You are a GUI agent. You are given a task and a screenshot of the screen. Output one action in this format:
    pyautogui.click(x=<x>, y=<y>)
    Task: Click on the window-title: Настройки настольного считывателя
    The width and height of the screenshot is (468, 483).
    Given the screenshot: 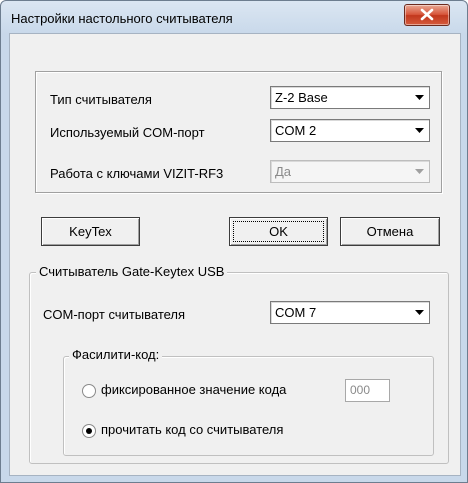 What is the action you would take?
    pyautogui.click(x=122, y=18)
    